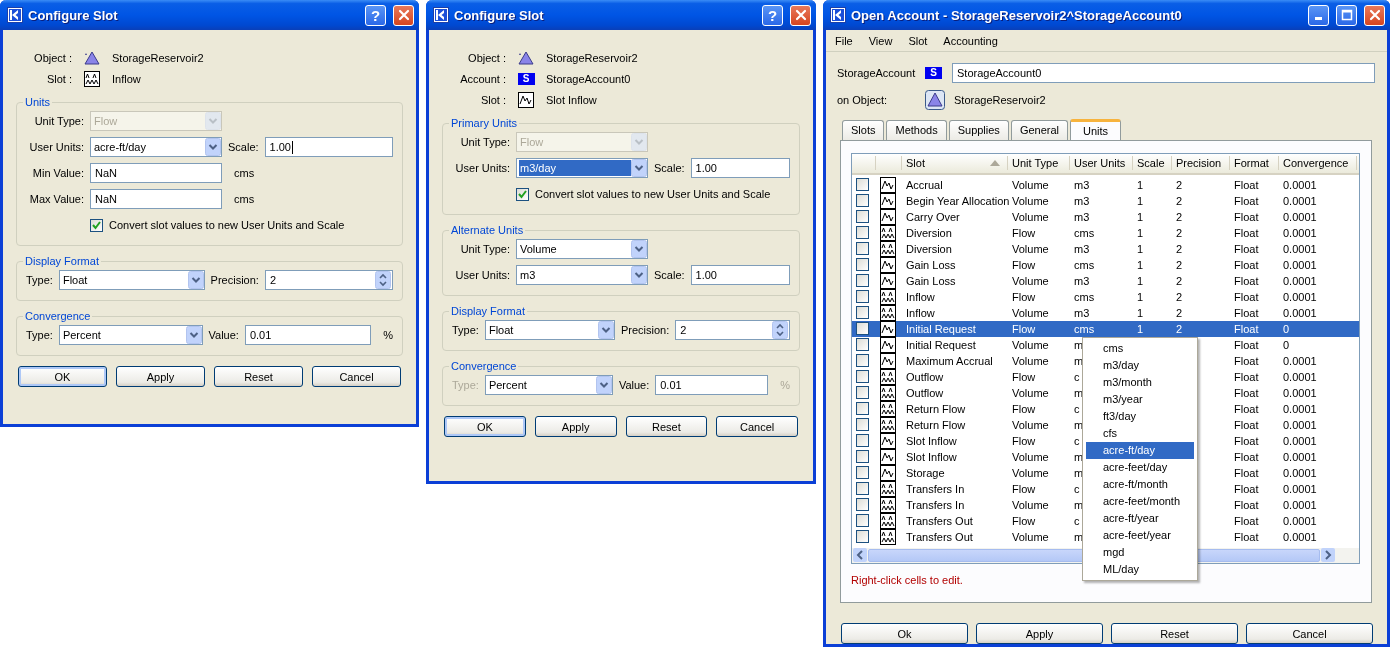  Describe the element at coordinates (1286, 328) in the screenshot. I see `table-cell: 0` at that location.